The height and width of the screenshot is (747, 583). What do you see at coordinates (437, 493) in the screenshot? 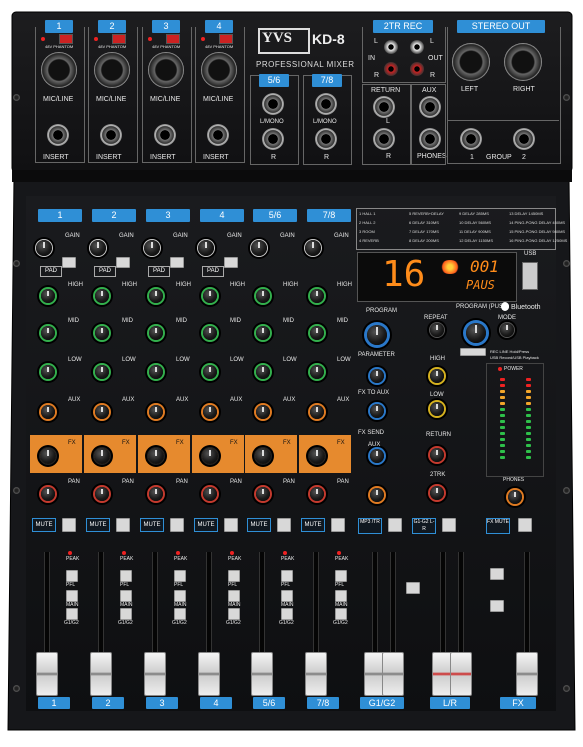
I see `tr2-knob` at bounding box center [437, 493].